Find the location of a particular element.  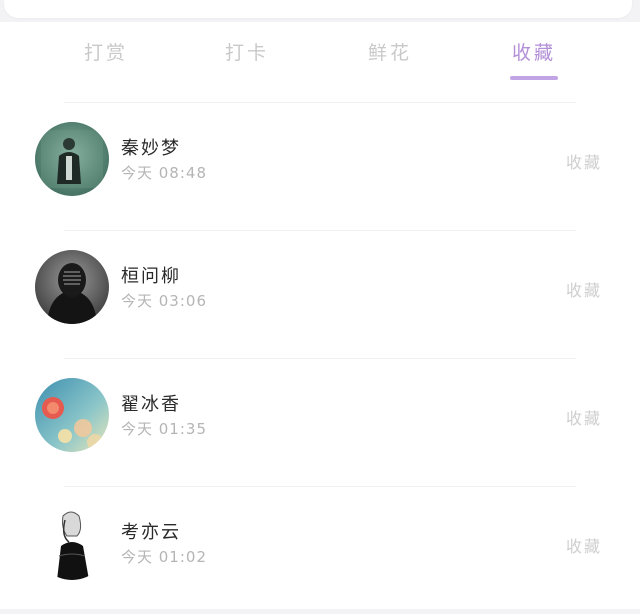

active-tab-indicator is located at coordinates (534, 78).